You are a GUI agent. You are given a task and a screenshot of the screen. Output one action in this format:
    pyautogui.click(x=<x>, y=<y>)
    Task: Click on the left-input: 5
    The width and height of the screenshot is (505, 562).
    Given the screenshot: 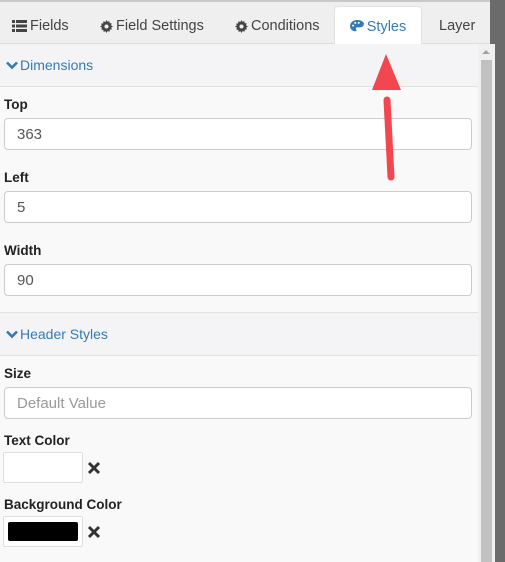 What is the action you would take?
    pyautogui.click(x=238, y=207)
    